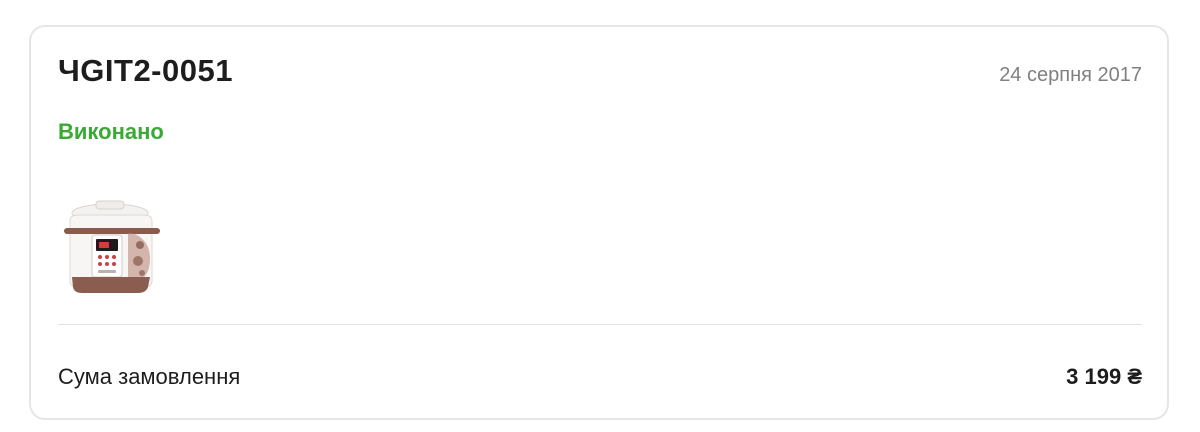 This screenshot has height=432, width=1200. What do you see at coordinates (145, 70) in the screenshot?
I see `order-number: ЧGIT2-0051` at bounding box center [145, 70].